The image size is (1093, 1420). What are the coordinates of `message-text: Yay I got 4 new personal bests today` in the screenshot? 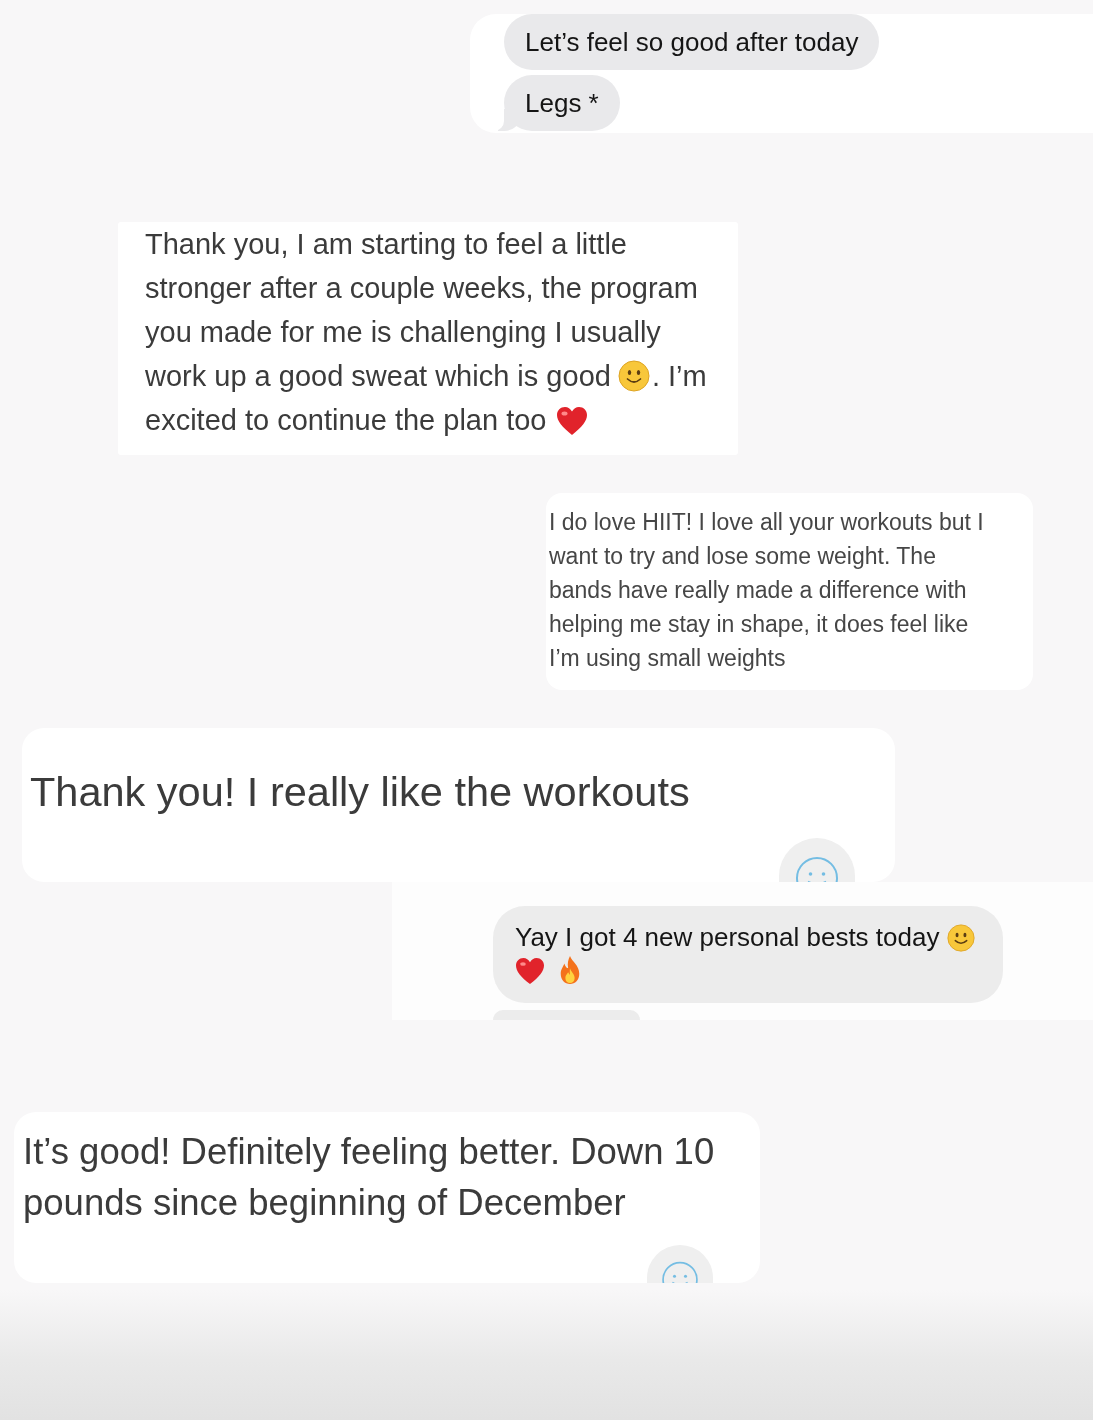 It's located at (750, 954).